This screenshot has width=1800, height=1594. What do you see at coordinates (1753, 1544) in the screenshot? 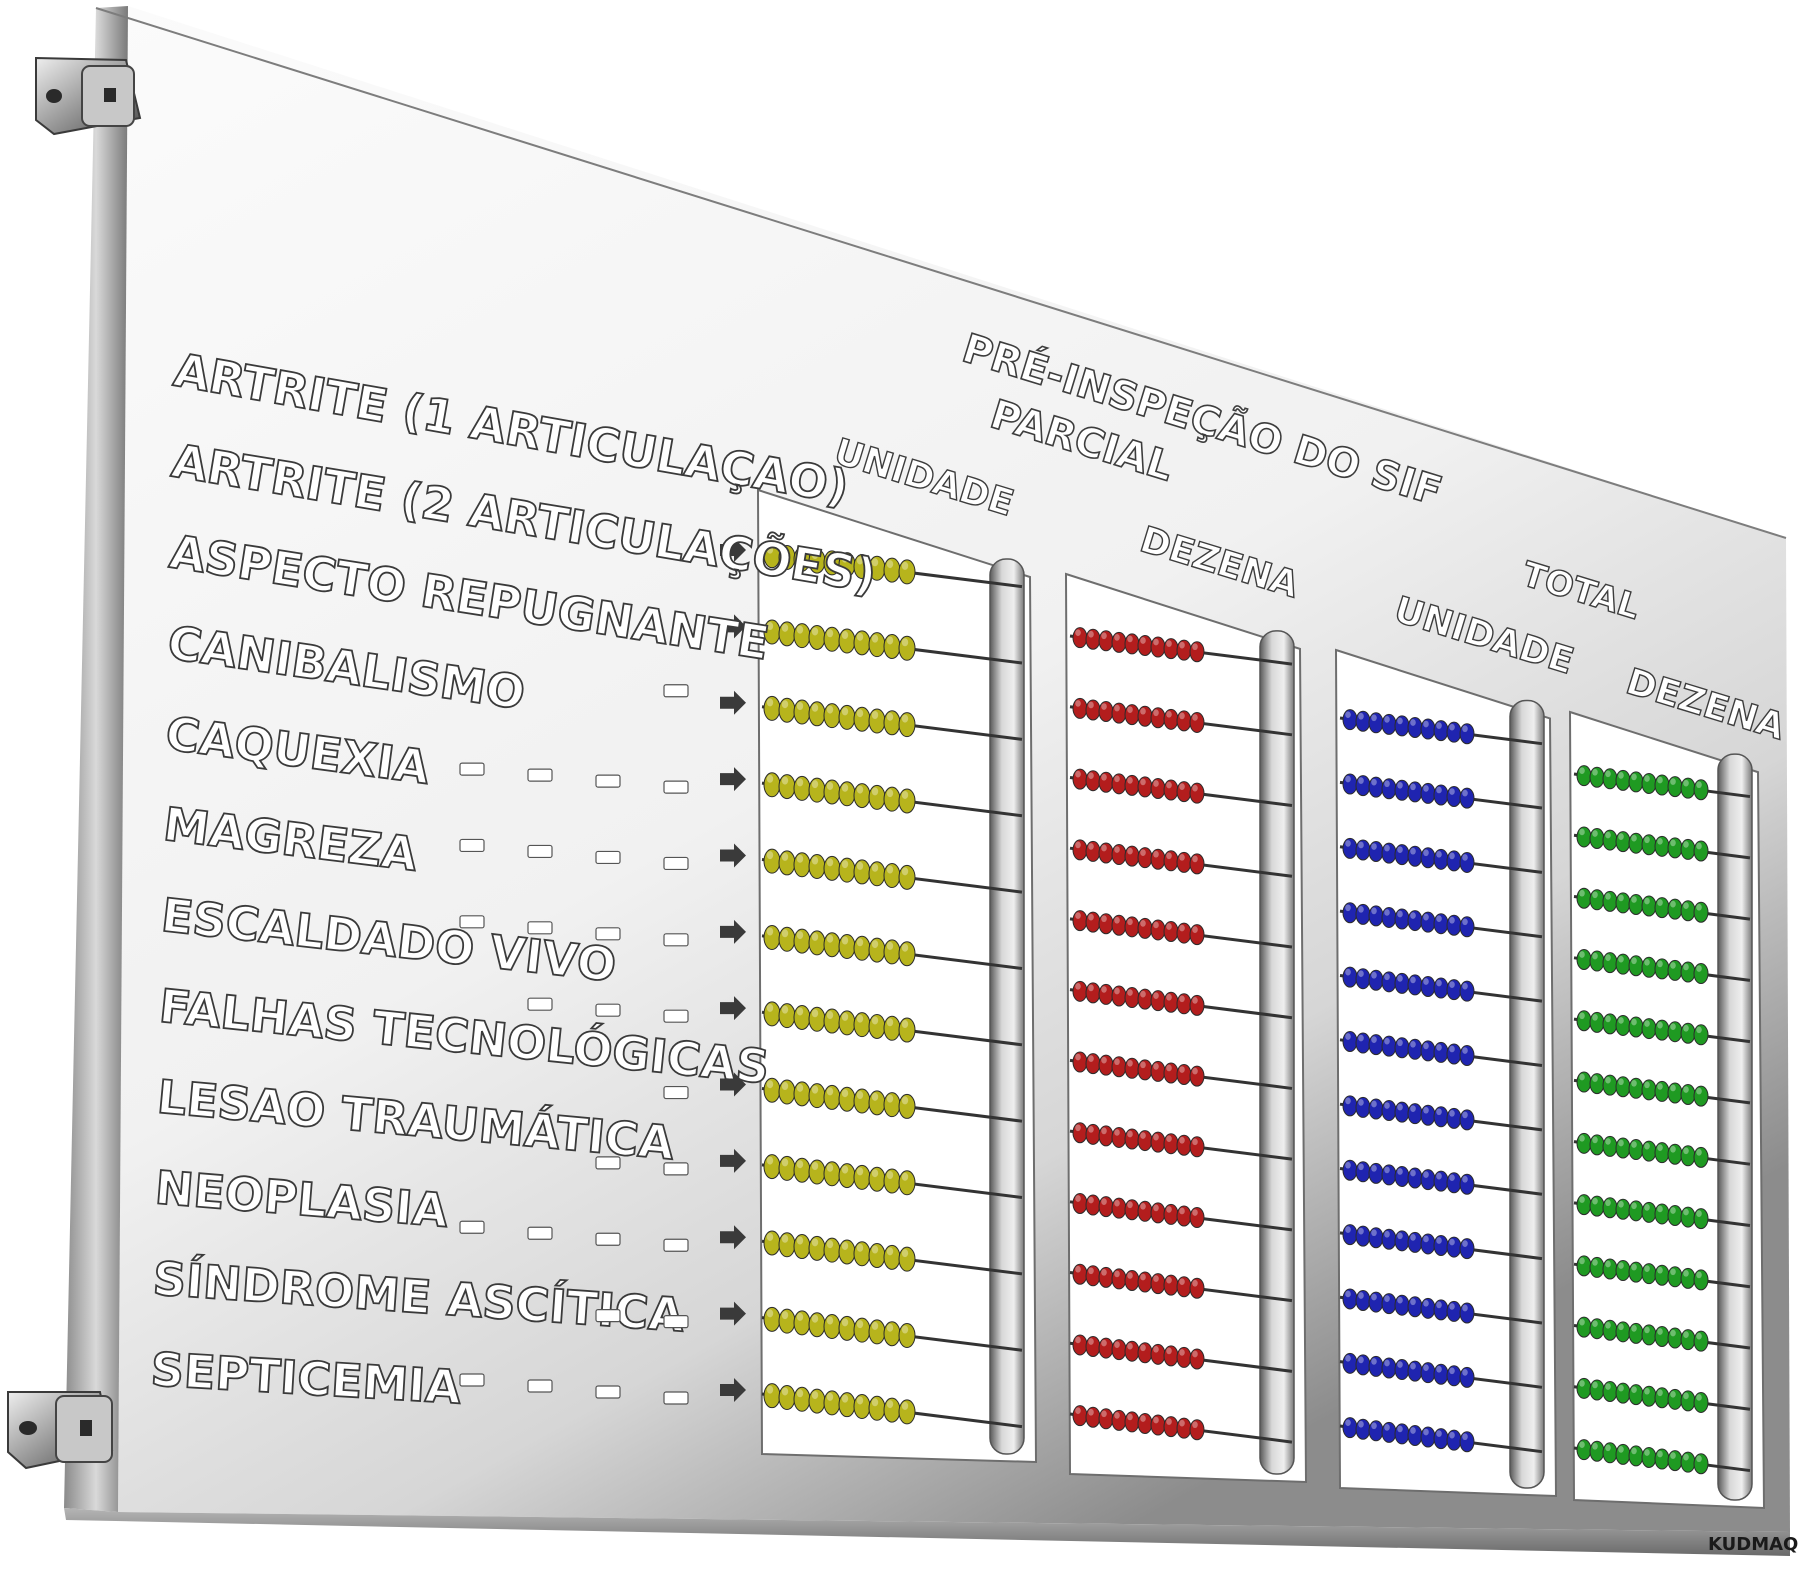
I see `brand-logo-text: KUDMAQ` at bounding box center [1753, 1544].